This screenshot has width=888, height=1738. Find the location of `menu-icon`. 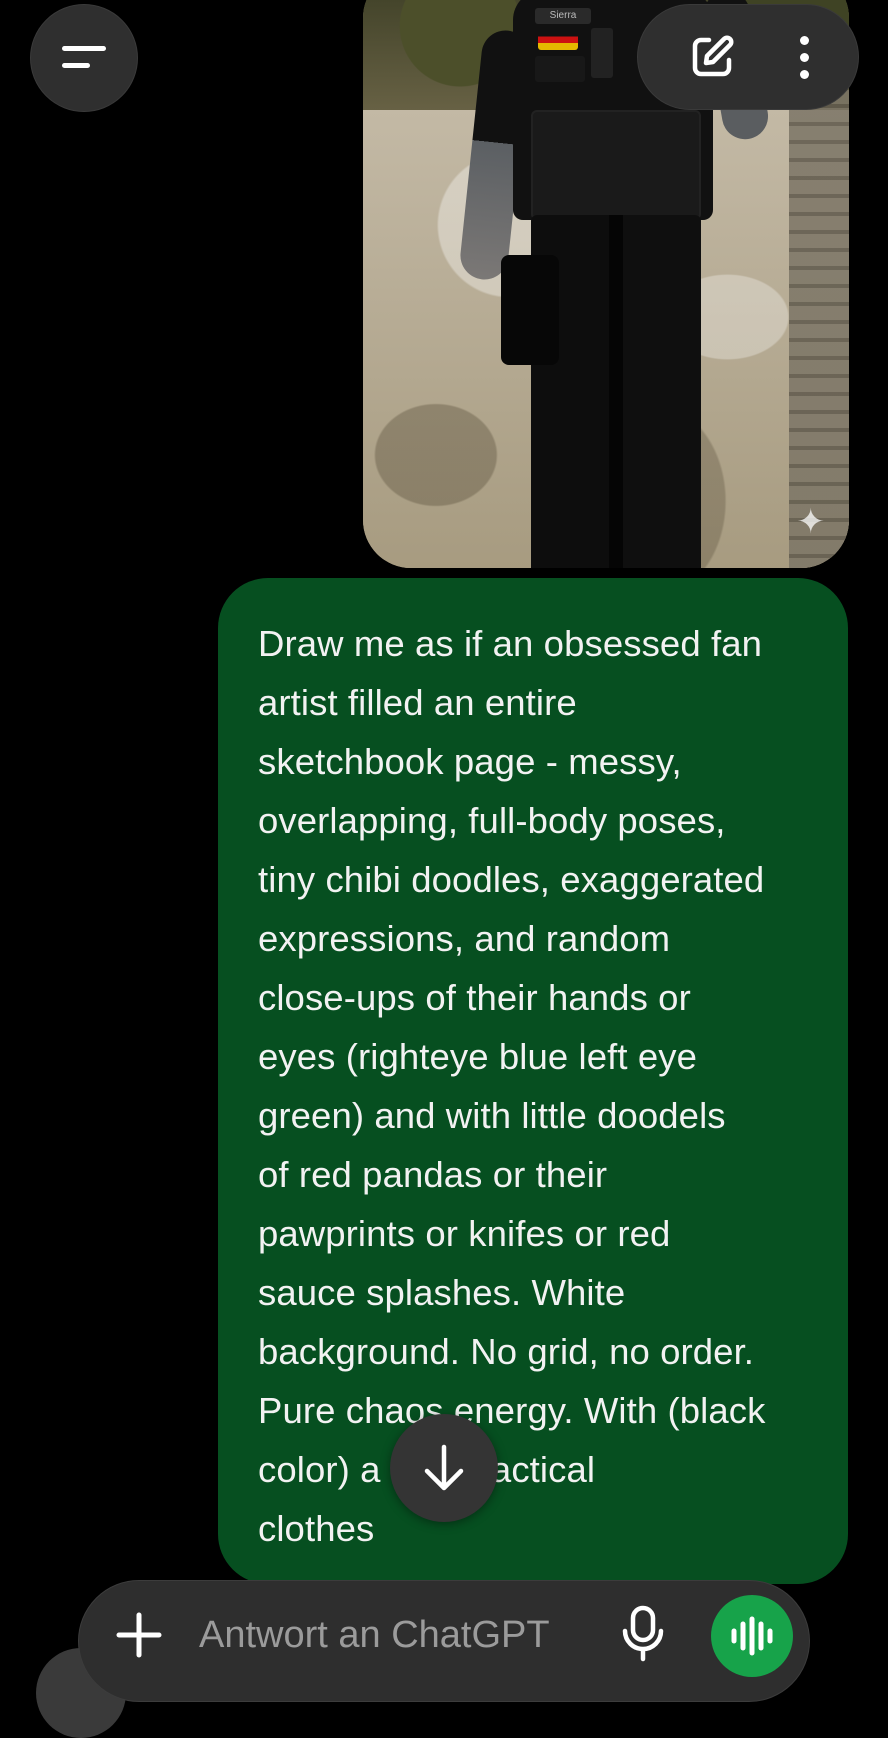

menu-icon is located at coordinates (84, 58).